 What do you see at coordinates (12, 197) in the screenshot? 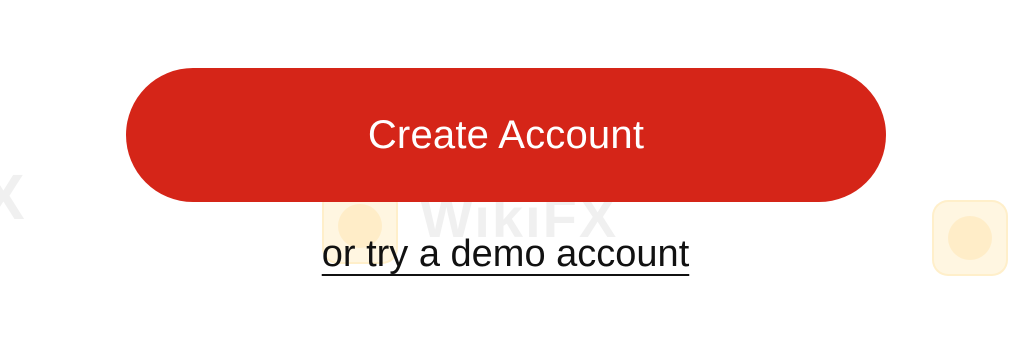
I see `watermark-text-fragment: X` at bounding box center [12, 197].